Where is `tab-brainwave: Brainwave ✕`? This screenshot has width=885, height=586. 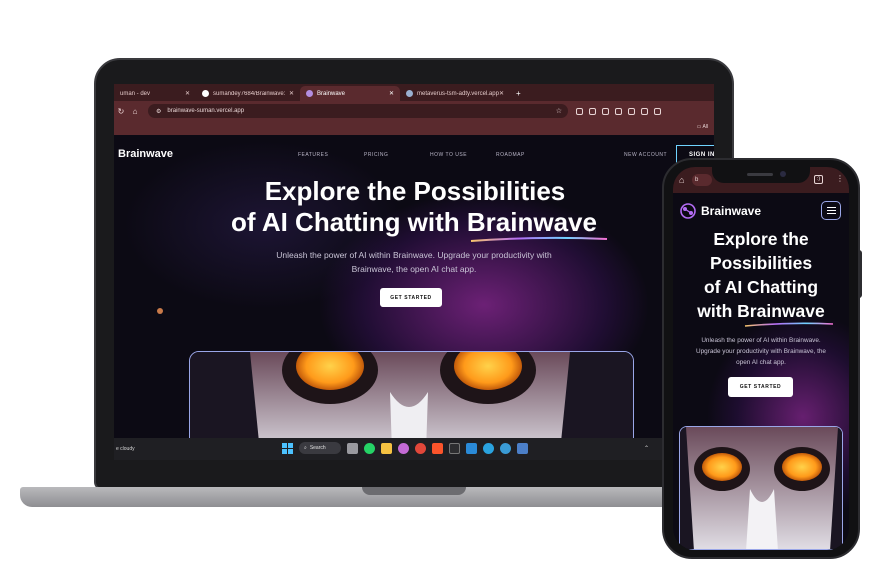
tab-brainwave: Brainwave ✕ is located at coordinates (350, 93).